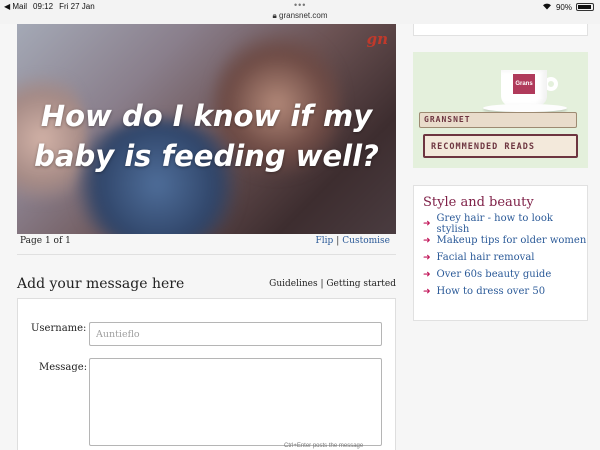  I want to click on guidelines-links: Guidelines | Getting started, so click(332, 284).